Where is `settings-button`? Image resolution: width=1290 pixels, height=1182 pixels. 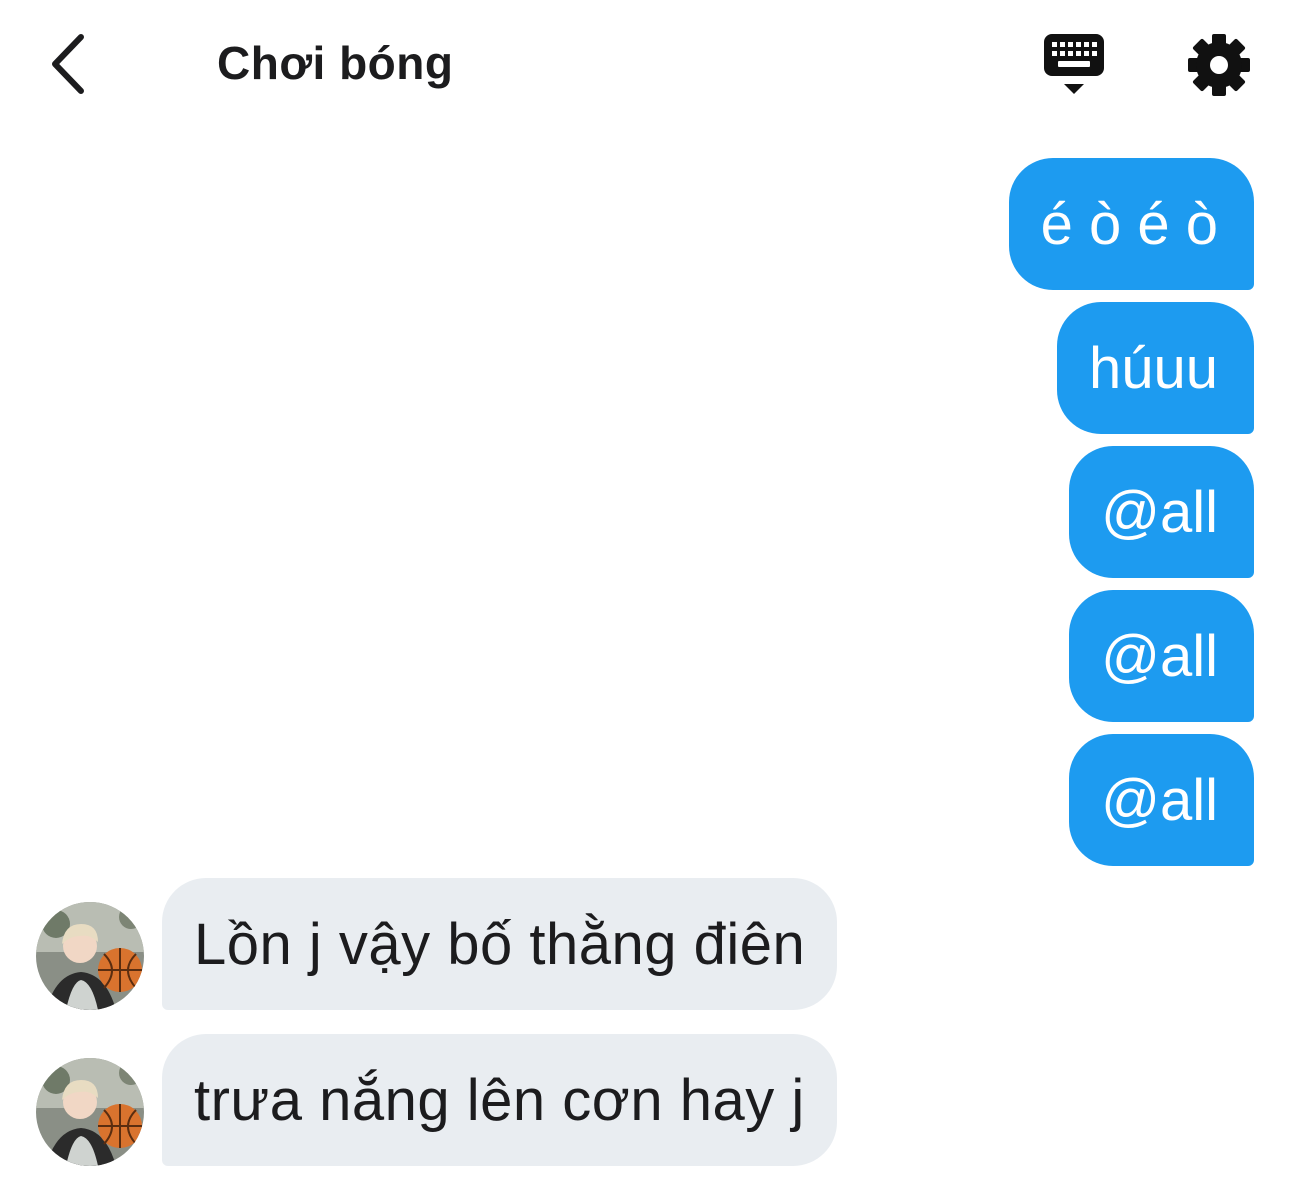
settings-button is located at coordinates (1219, 65).